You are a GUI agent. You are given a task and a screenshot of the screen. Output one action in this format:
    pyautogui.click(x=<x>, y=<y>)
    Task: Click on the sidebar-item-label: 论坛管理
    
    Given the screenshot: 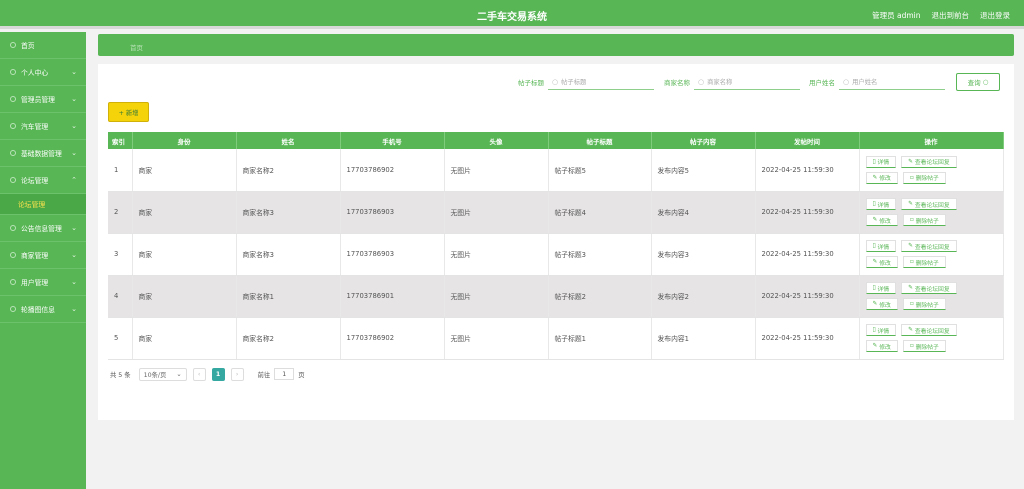 What is the action you would take?
    pyautogui.click(x=35, y=181)
    